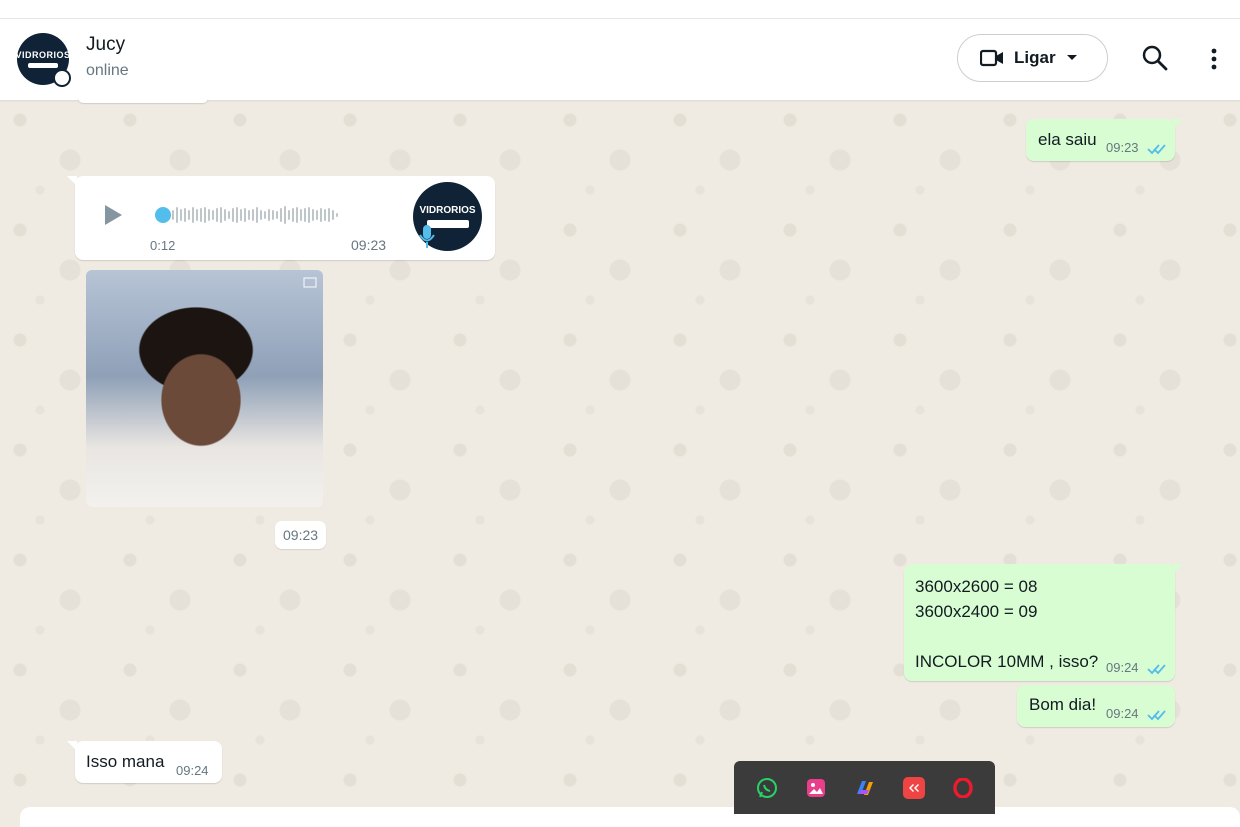 This screenshot has width=1240, height=827. What do you see at coordinates (1104, 140) in the screenshot?
I see `message-bubble-outgoing: ela saiu 09:23` at bounding box center [1104, 140].